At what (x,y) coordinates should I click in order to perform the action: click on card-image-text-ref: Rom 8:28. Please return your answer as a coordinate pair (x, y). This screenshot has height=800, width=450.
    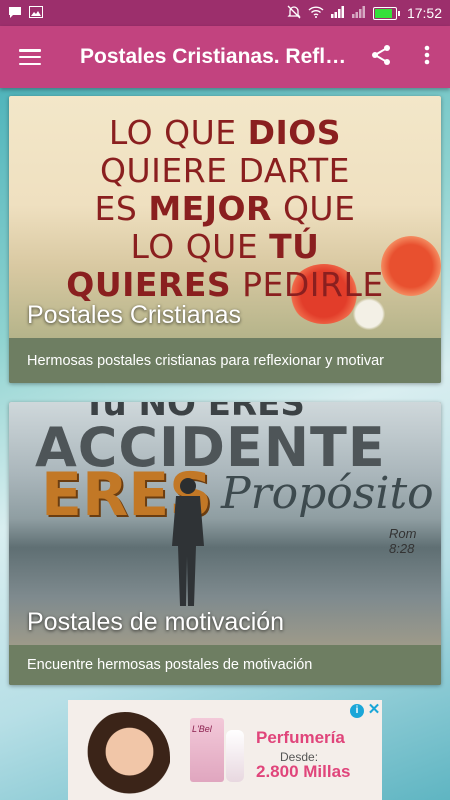
    Looking at the image, I should click on (403, 541).